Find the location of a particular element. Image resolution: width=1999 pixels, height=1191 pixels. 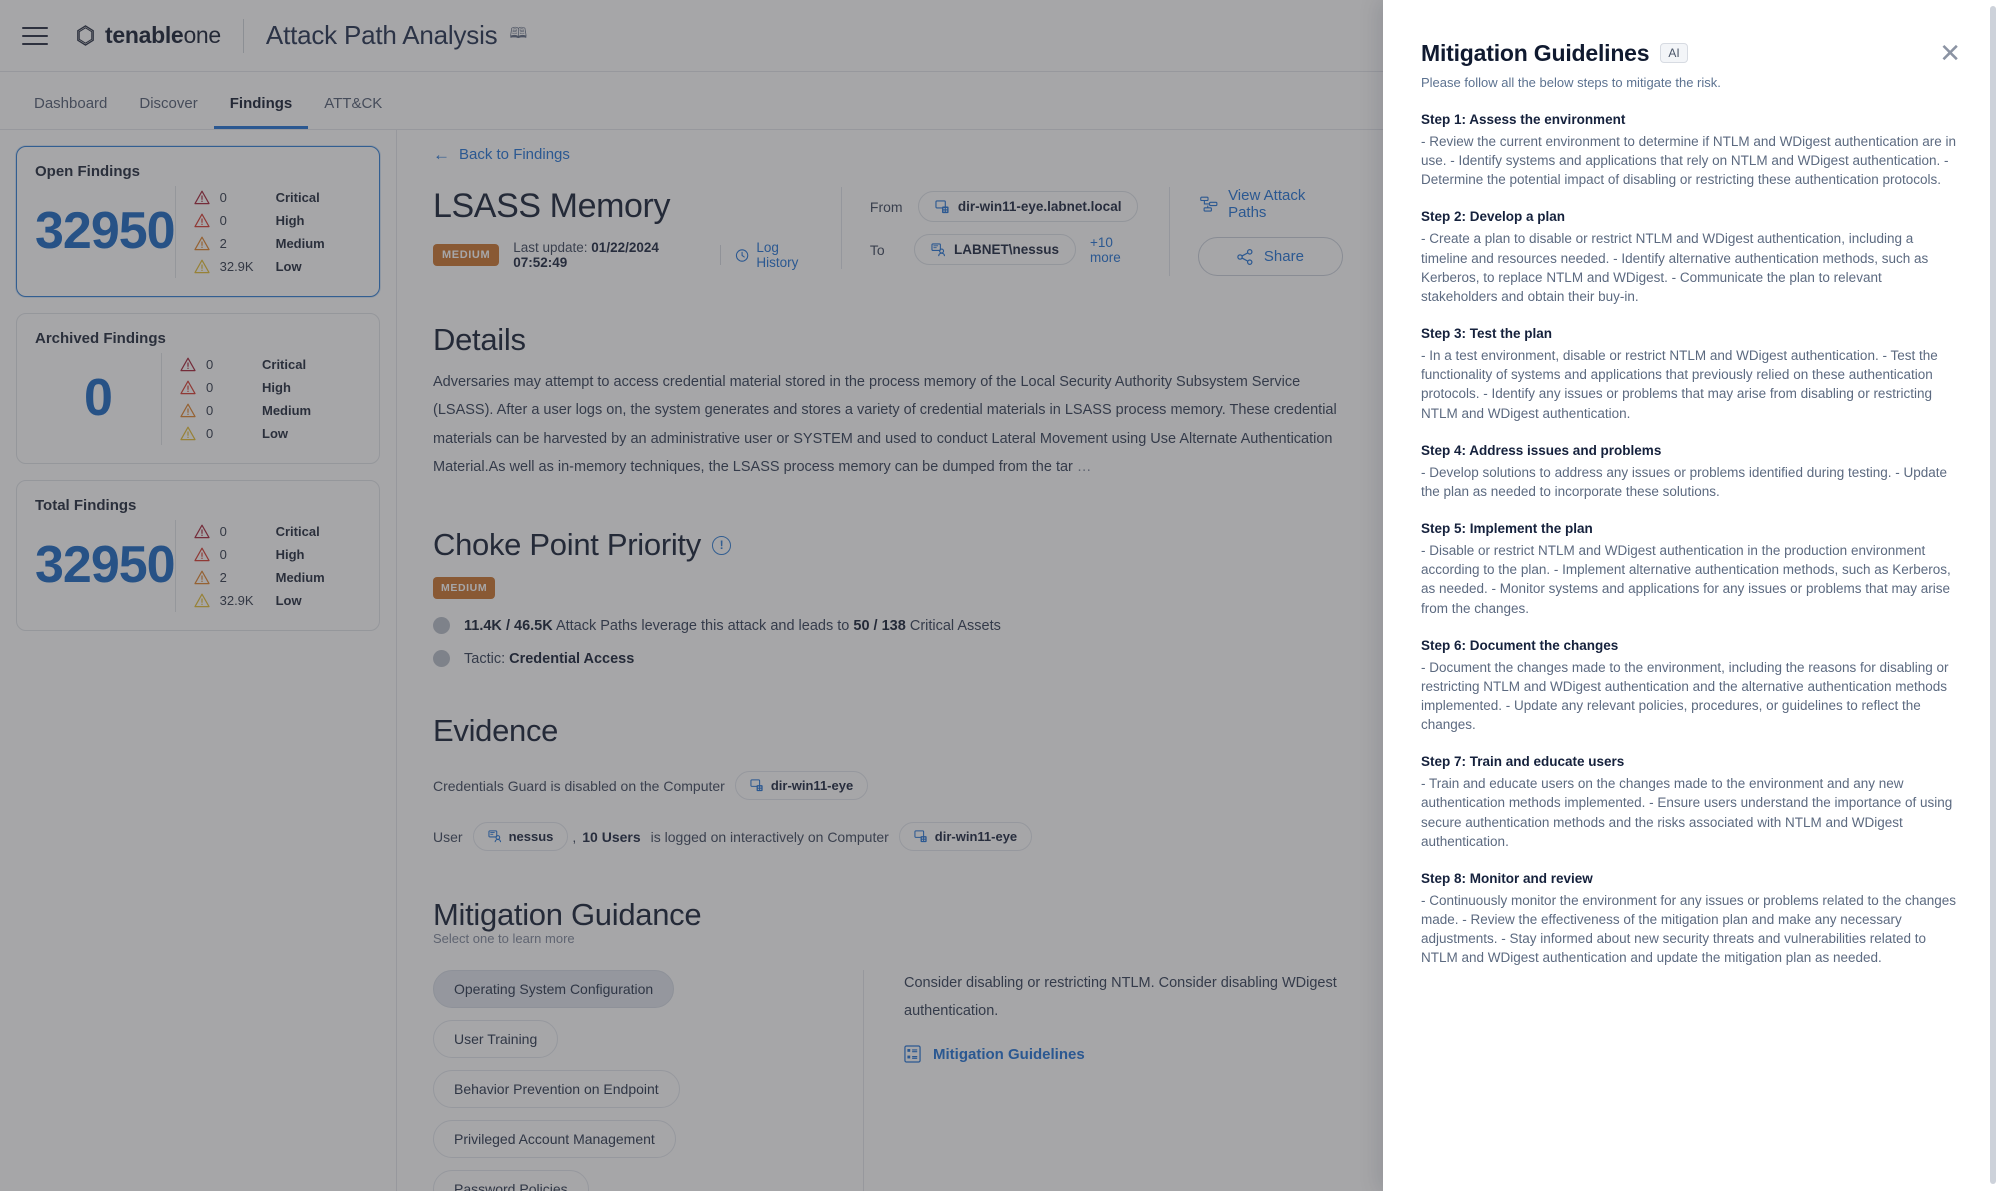

drawer-scrollbar is located at coordinates (1993, 595).